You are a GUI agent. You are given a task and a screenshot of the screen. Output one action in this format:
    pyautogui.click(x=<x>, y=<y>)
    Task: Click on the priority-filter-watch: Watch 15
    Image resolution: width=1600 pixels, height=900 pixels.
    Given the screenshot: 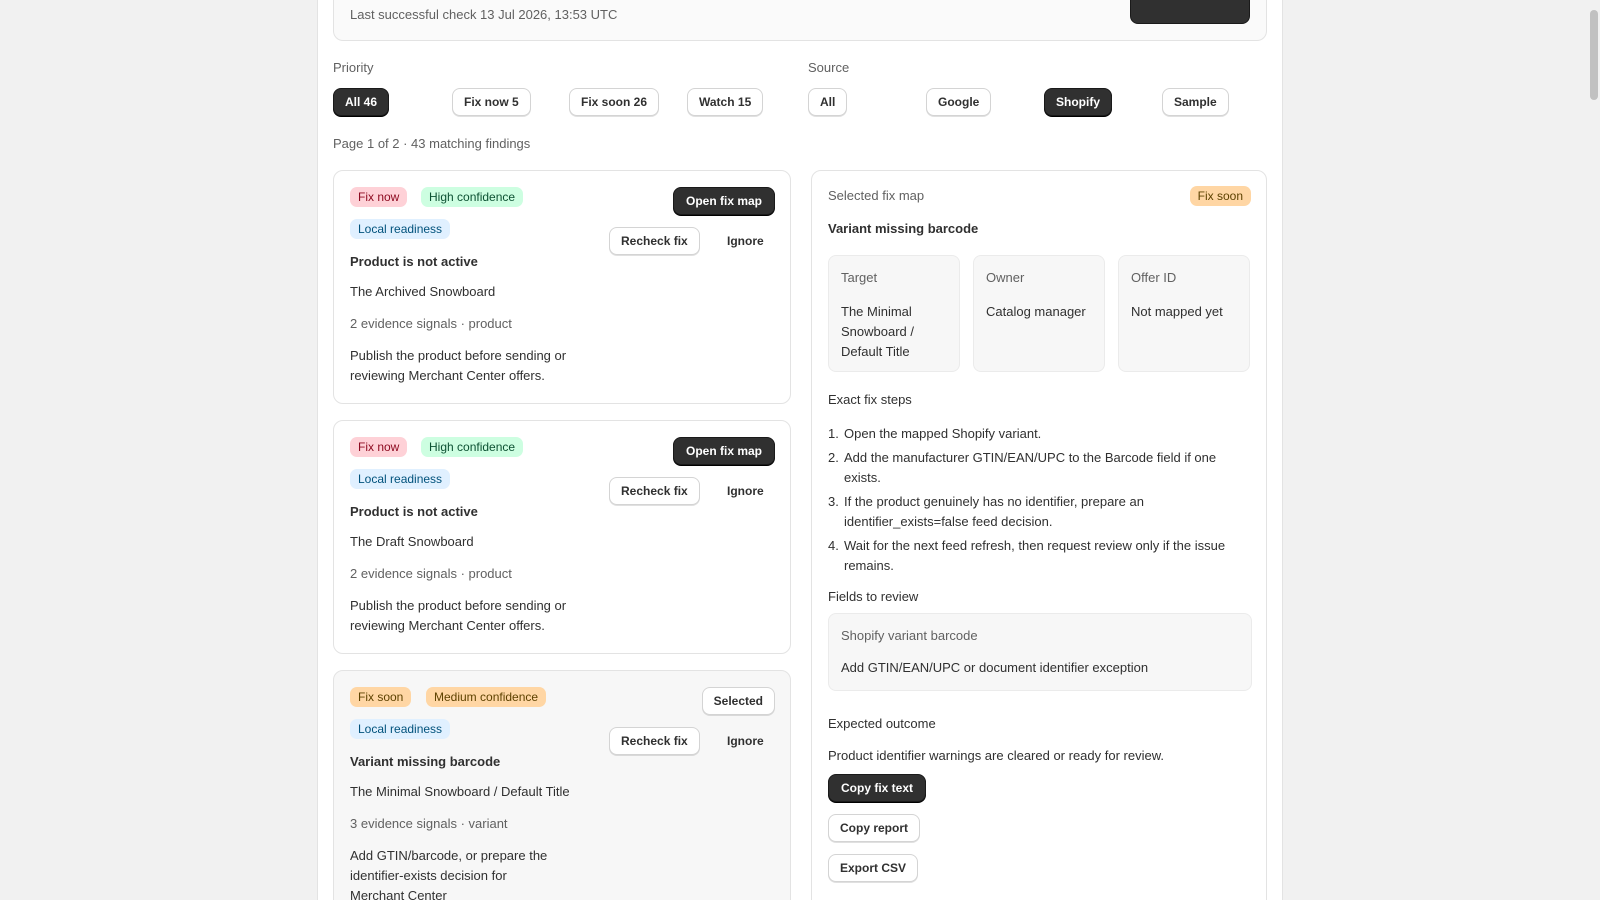 What is the action you would take?
    pyautogui.click(x=725, y=102)
    